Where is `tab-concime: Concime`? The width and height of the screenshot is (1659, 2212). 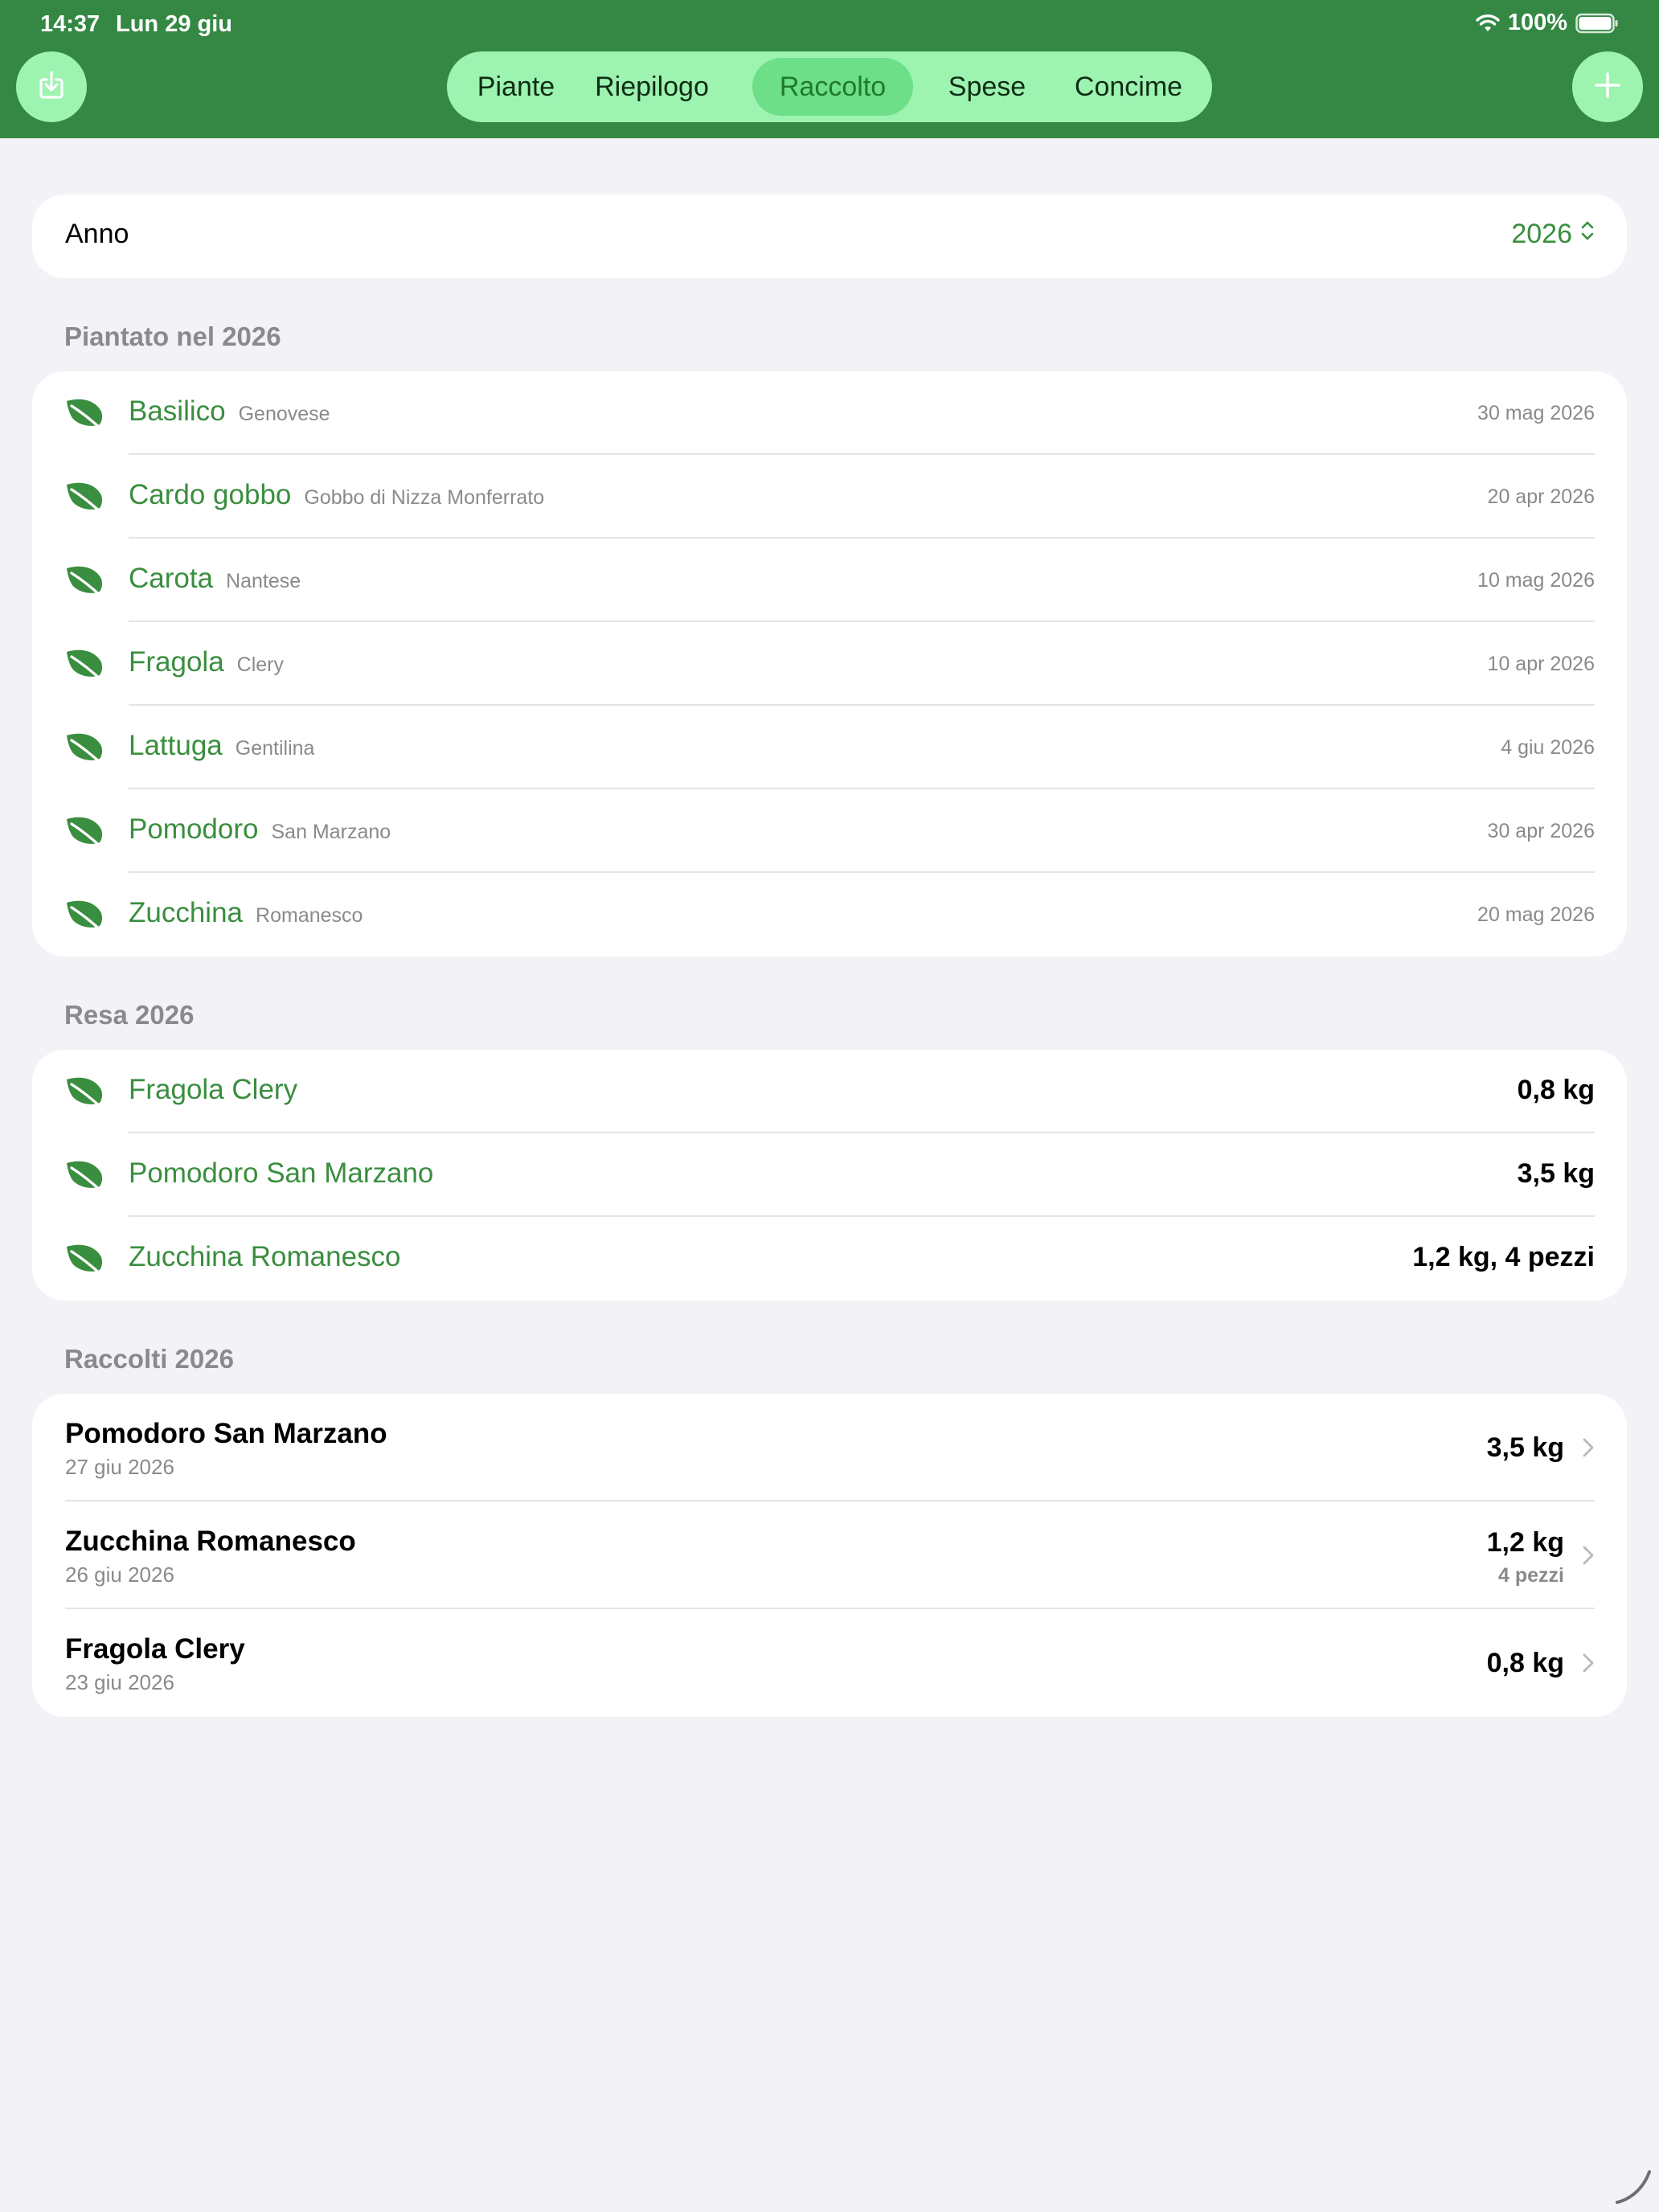 tab-concime: Concime is located at coordinates (1128, 87).